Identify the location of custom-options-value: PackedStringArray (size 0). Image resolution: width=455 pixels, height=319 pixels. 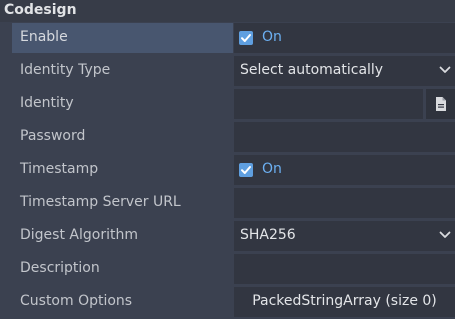
(344, 301).